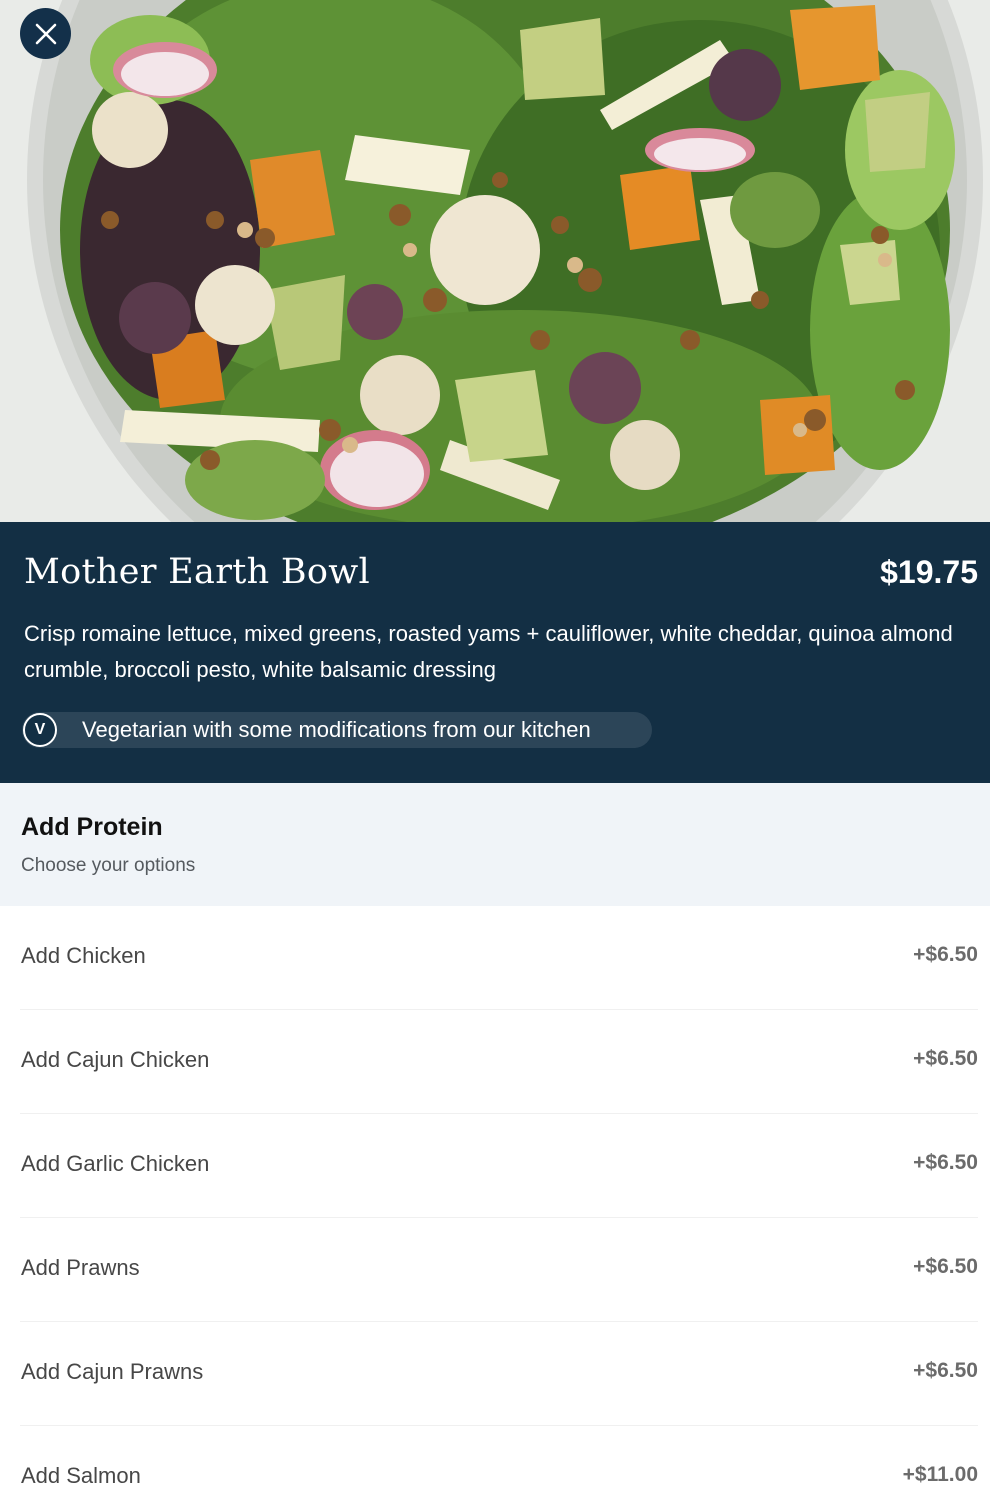  Describe the element at coordinates (495, 958) in the screenshot. I see `option-add-chicken: Add Chicken +$6.50` at that location.